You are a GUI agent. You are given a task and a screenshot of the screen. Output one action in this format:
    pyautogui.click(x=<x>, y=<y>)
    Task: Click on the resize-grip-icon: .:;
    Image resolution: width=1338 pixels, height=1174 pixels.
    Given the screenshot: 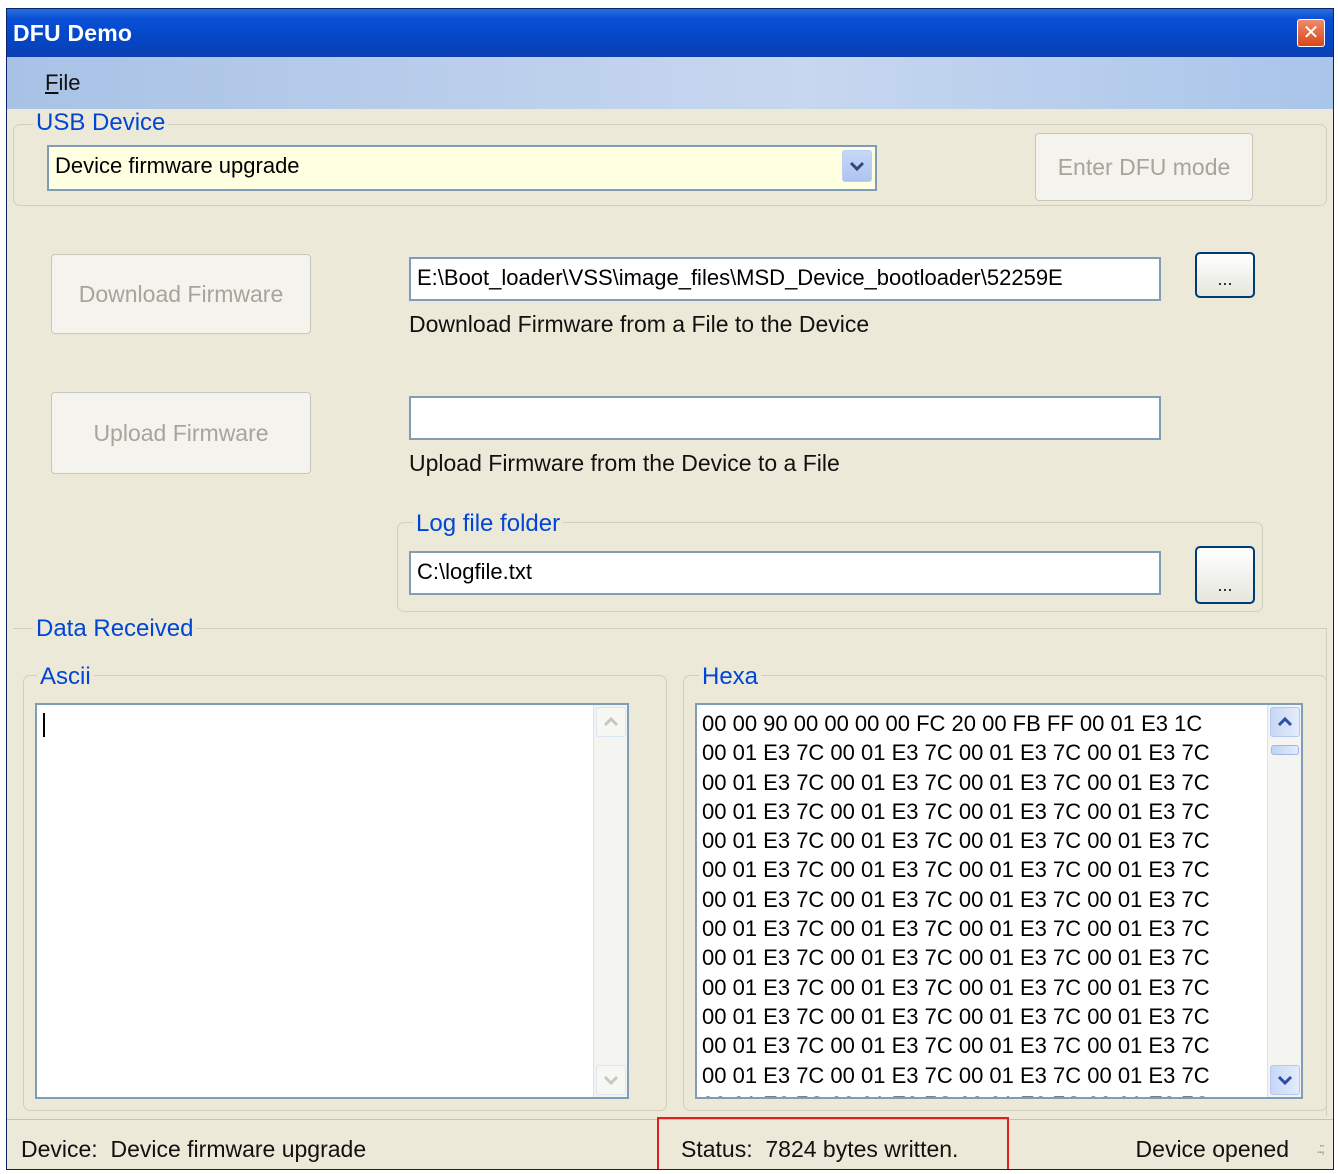 What is the action you would take?
    pyautogui.click(x=1320, y=1148)
    